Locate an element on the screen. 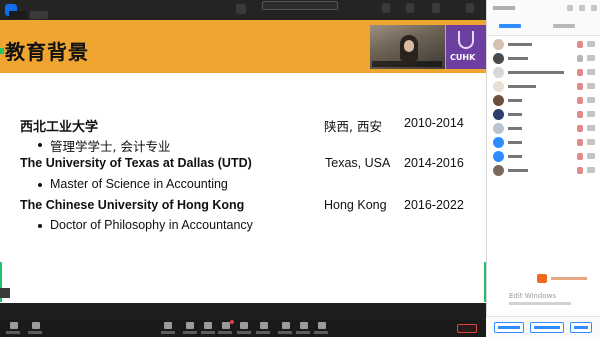  tab-chat is located at coordinates (564, 26).